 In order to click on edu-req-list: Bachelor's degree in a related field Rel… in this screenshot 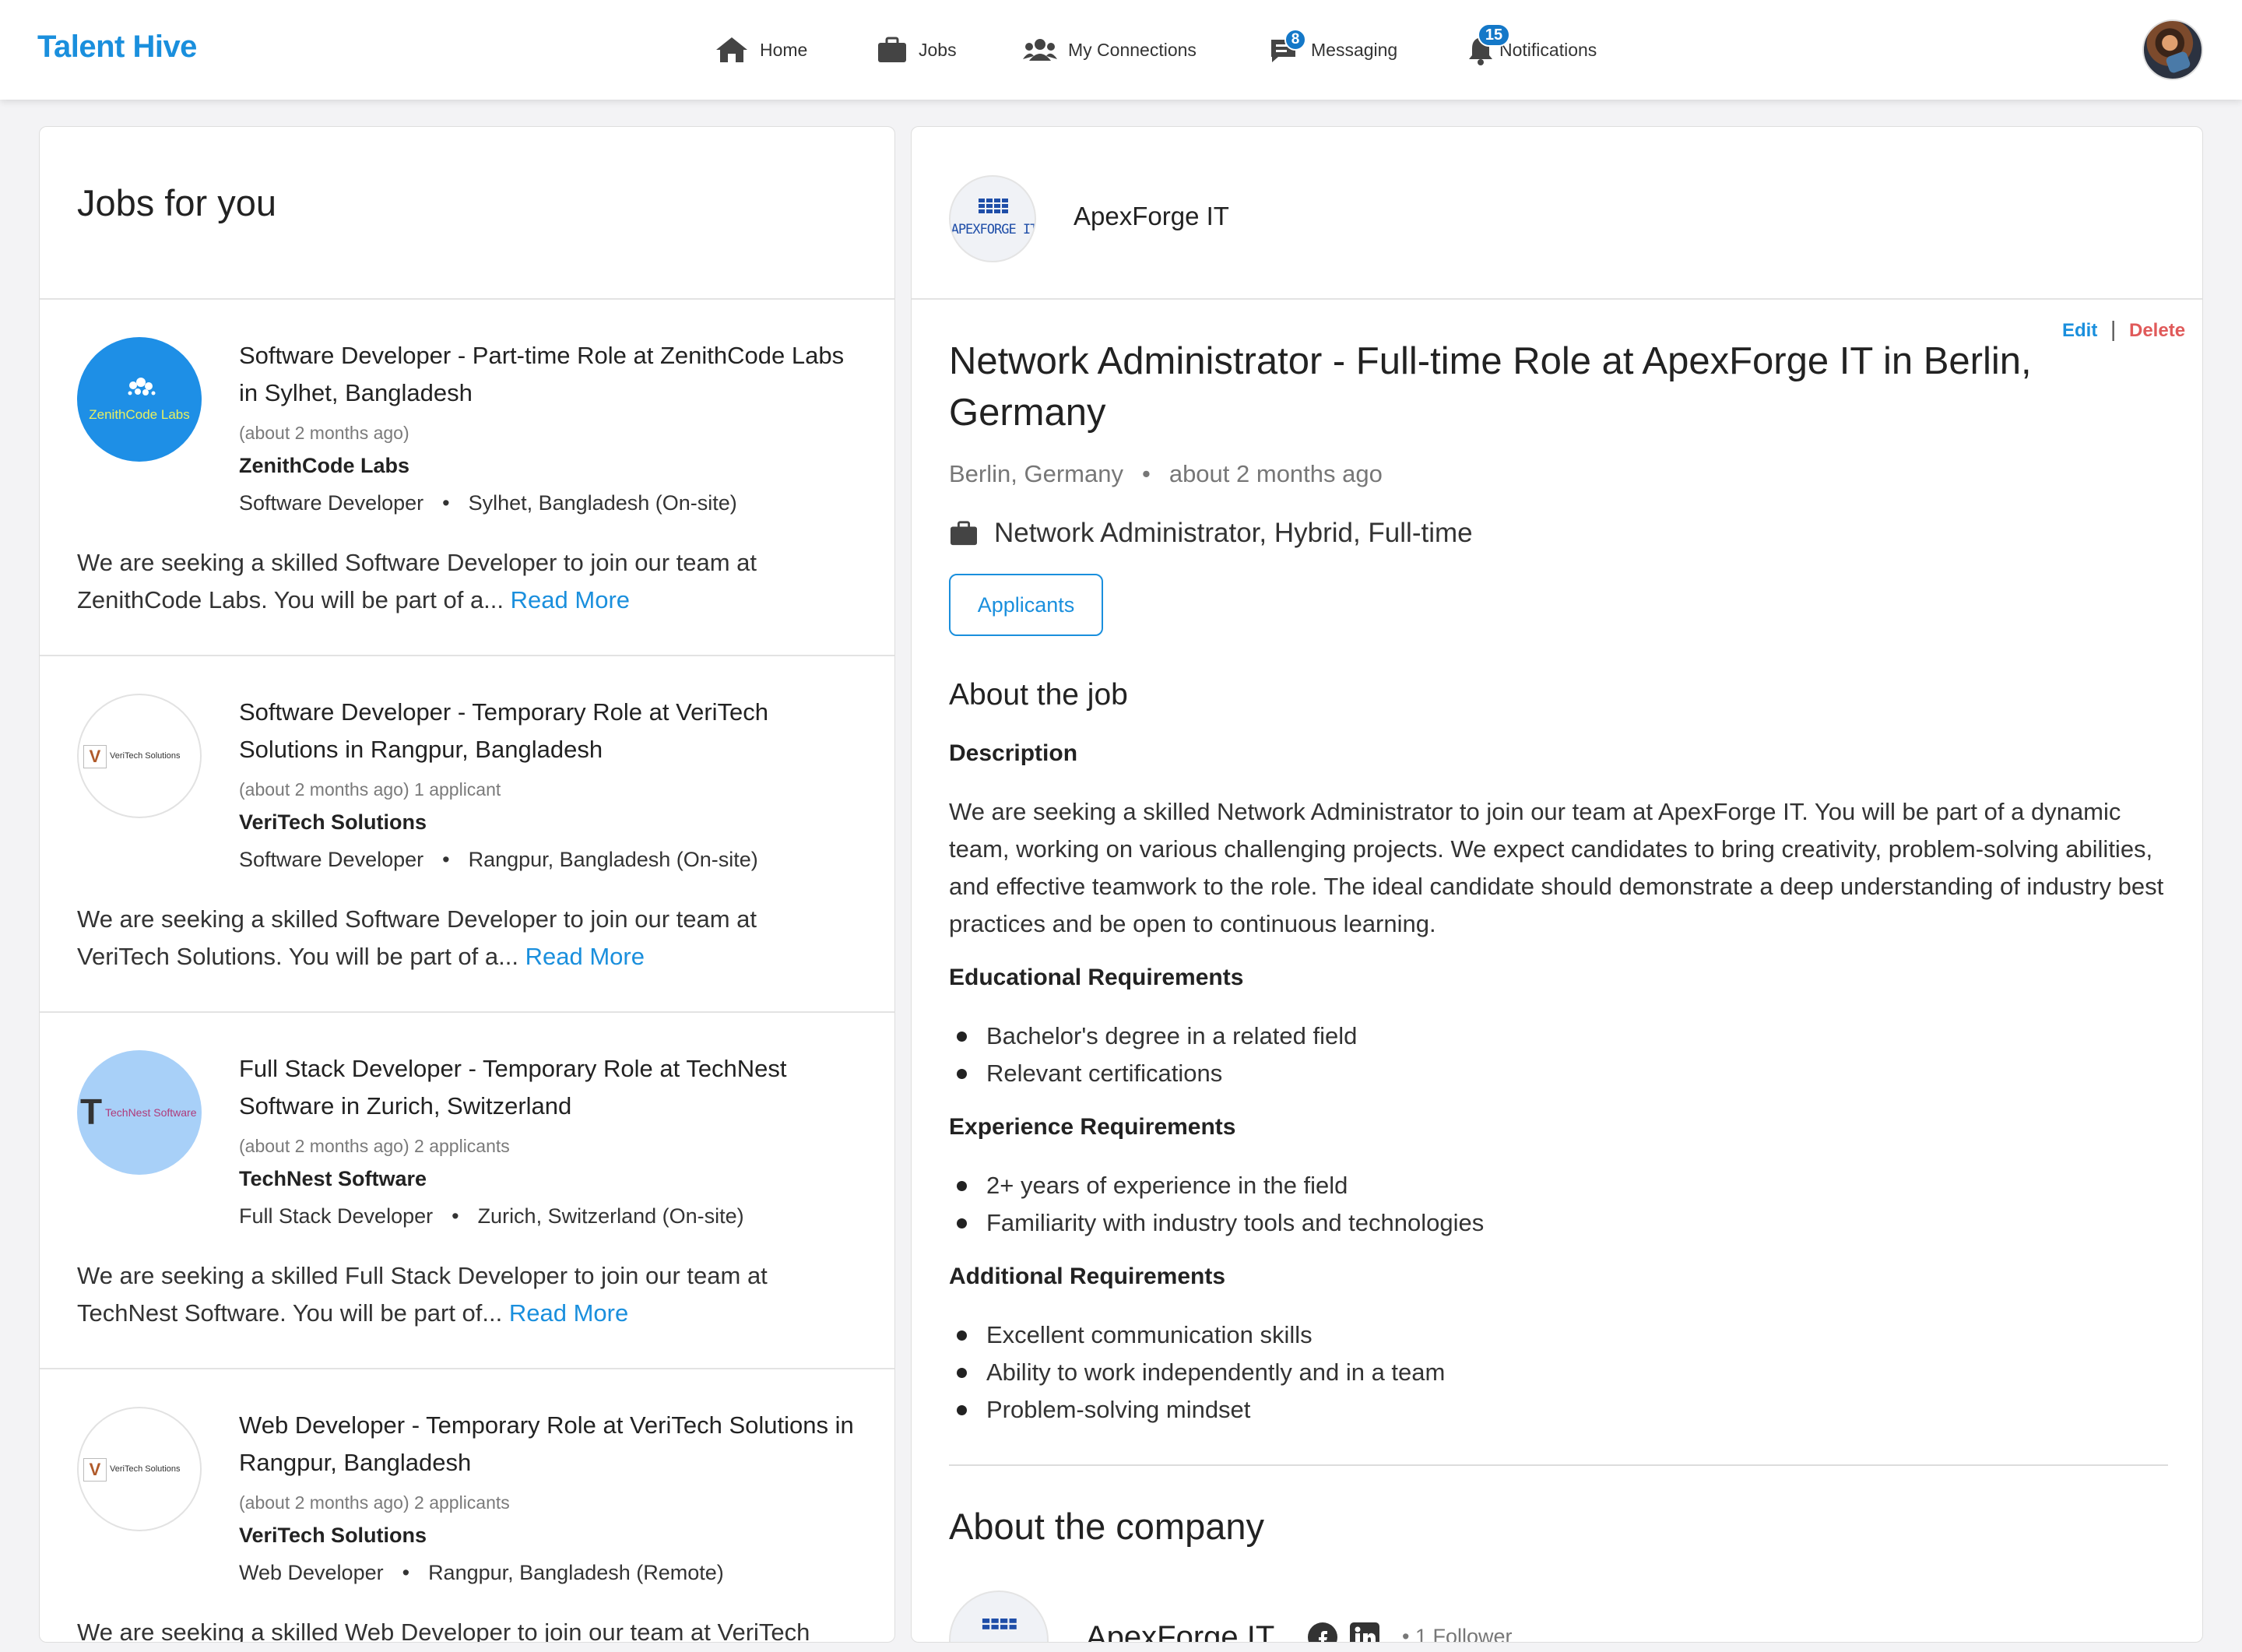, I will do `click(1153, 1055)`.